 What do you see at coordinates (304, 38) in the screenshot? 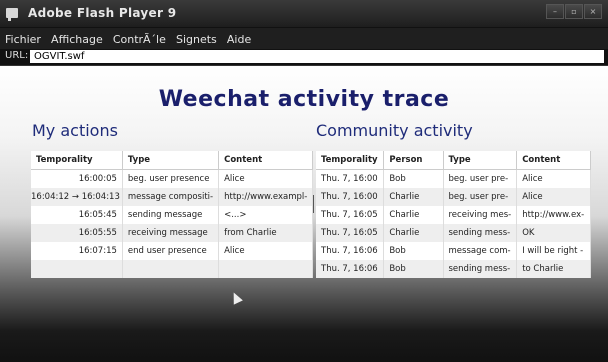
I see `menu-bar: Fichier Affichage ContrÃ´le Signets Aide` at bounding box center [304, 38].